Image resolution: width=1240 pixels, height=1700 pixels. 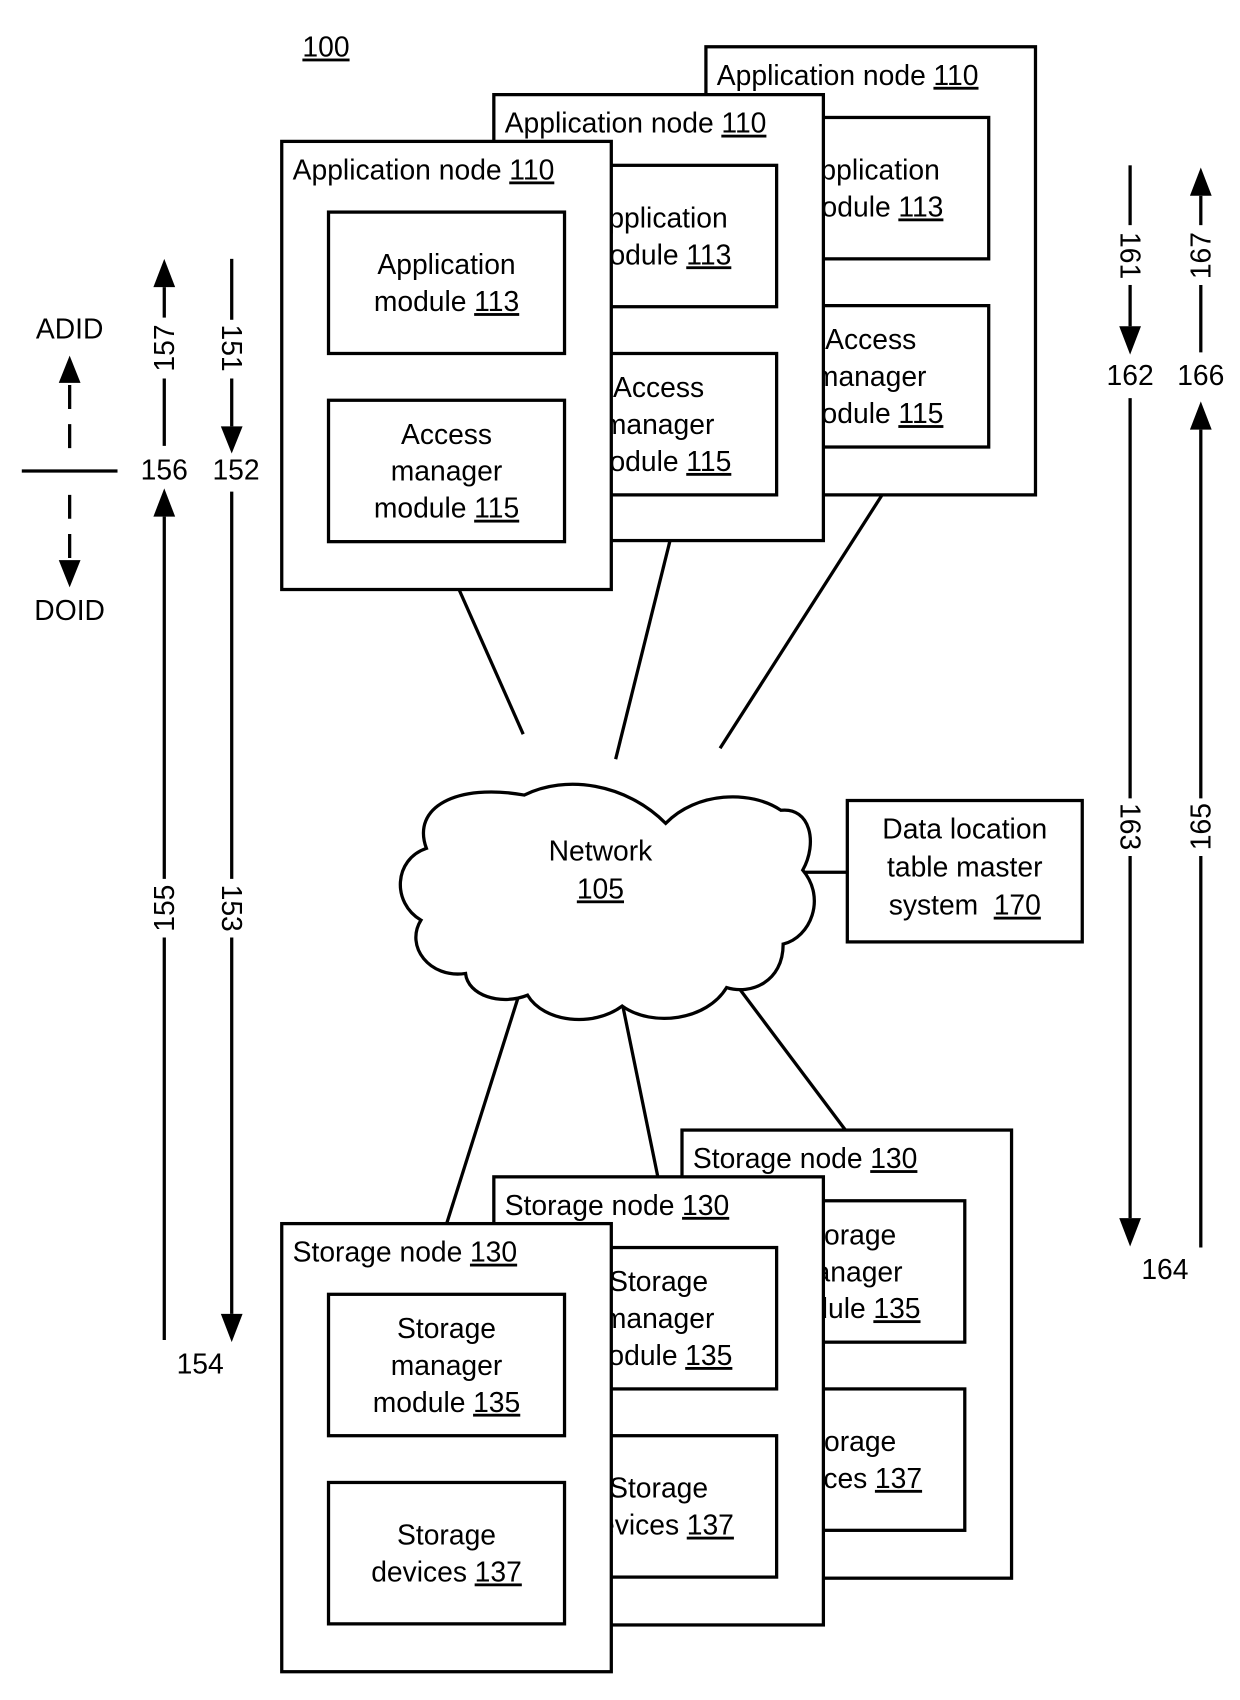 I want to click on storage-manager-module: Storage manager module135, so click(x=446, y=1365).